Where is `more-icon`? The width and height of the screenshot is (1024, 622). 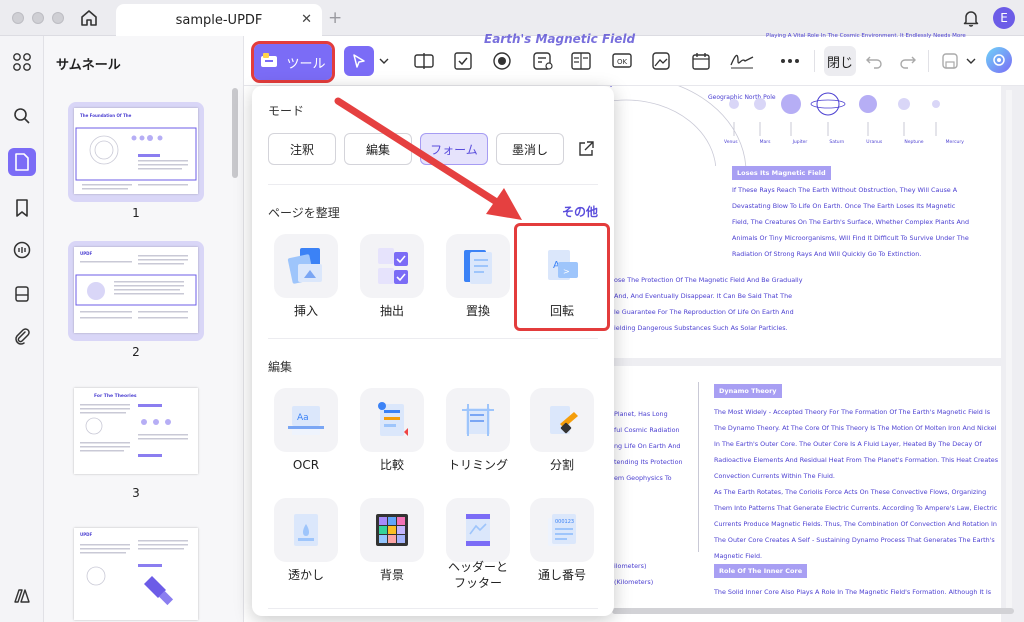 more-icon is located at coordinates (790, 61).